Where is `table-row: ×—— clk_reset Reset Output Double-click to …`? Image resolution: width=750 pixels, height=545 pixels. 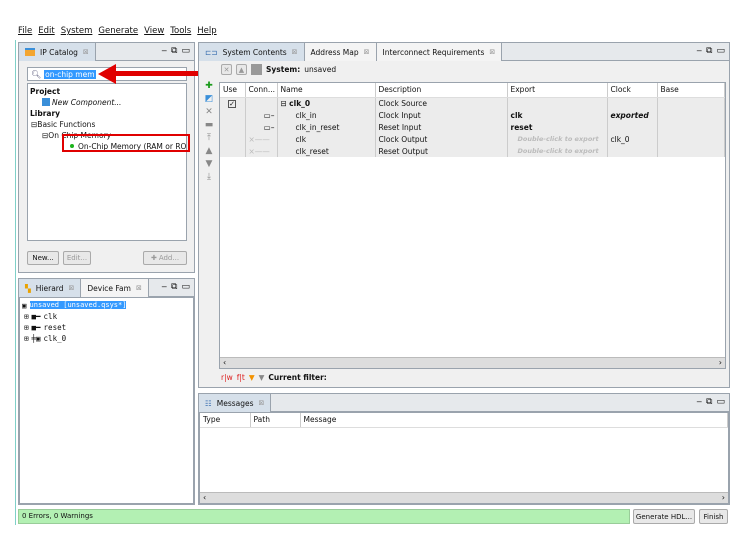 table-row: ×—— clk_reset Reset Output Double-click to … is located at coordinates (472, 151).